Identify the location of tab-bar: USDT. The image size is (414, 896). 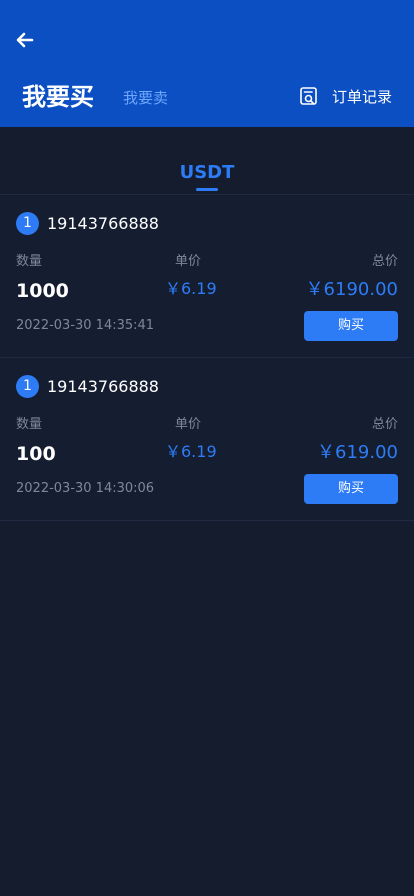
(207, 161).